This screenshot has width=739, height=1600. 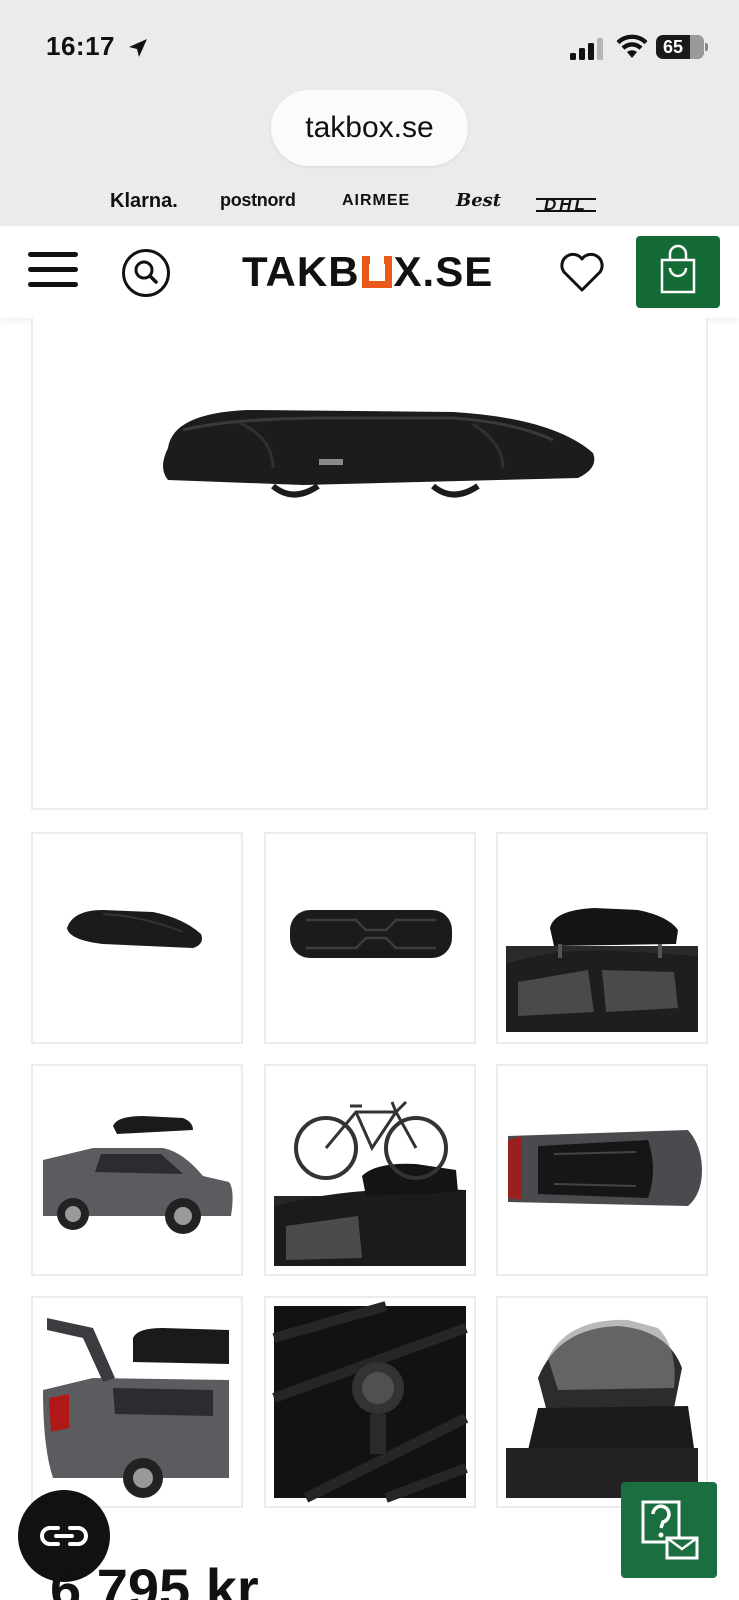 What do you see at coordinates (144, 201) in the screenshot?
I see `klarna-logo: Klarna.` at bounding box center [144, 201].